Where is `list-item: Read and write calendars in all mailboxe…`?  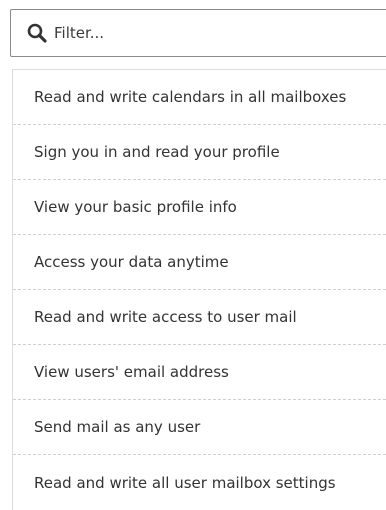 list-item: Read and write calendars in all mailboxe… is located at coordinates (199, 97).